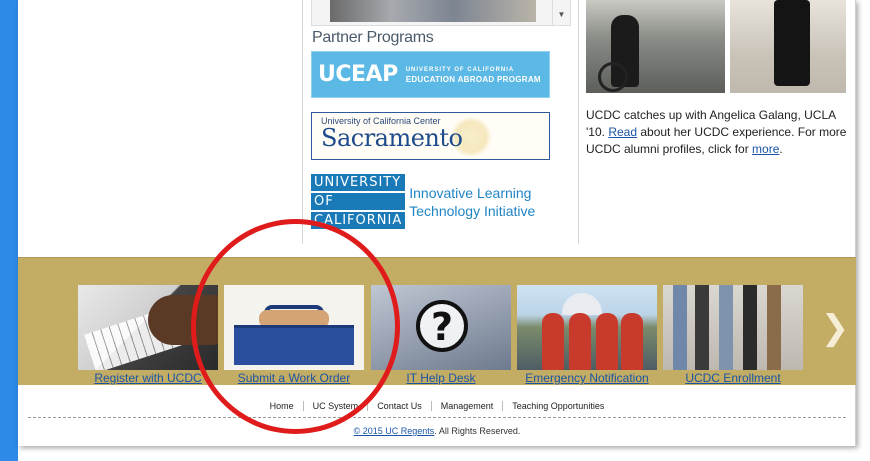 This screenshot has width=870, height=461. What do you see at coordinates (441, 378) in the screenshot?
I see `help-desk-link: IT Help Desk` at bounding box center [441, 378].